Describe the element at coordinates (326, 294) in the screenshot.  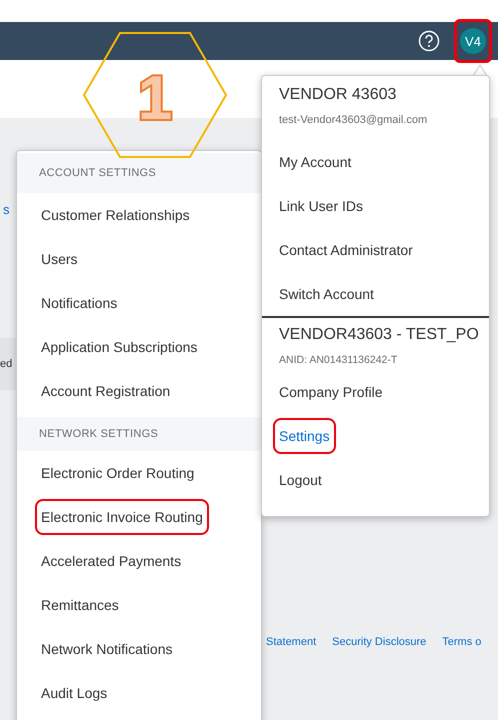
I see `menu-item: Switch Account` at that location.